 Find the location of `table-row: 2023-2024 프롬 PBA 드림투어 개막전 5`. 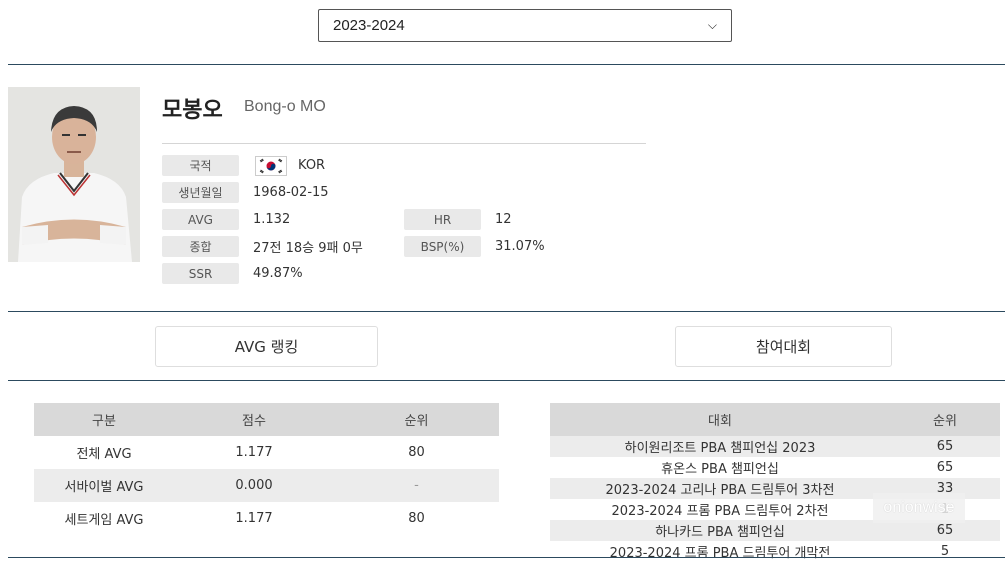

table-row: 2023-2024 프롬 PBA 드림투어 개막전 5 is located at coordinates (775, 551).